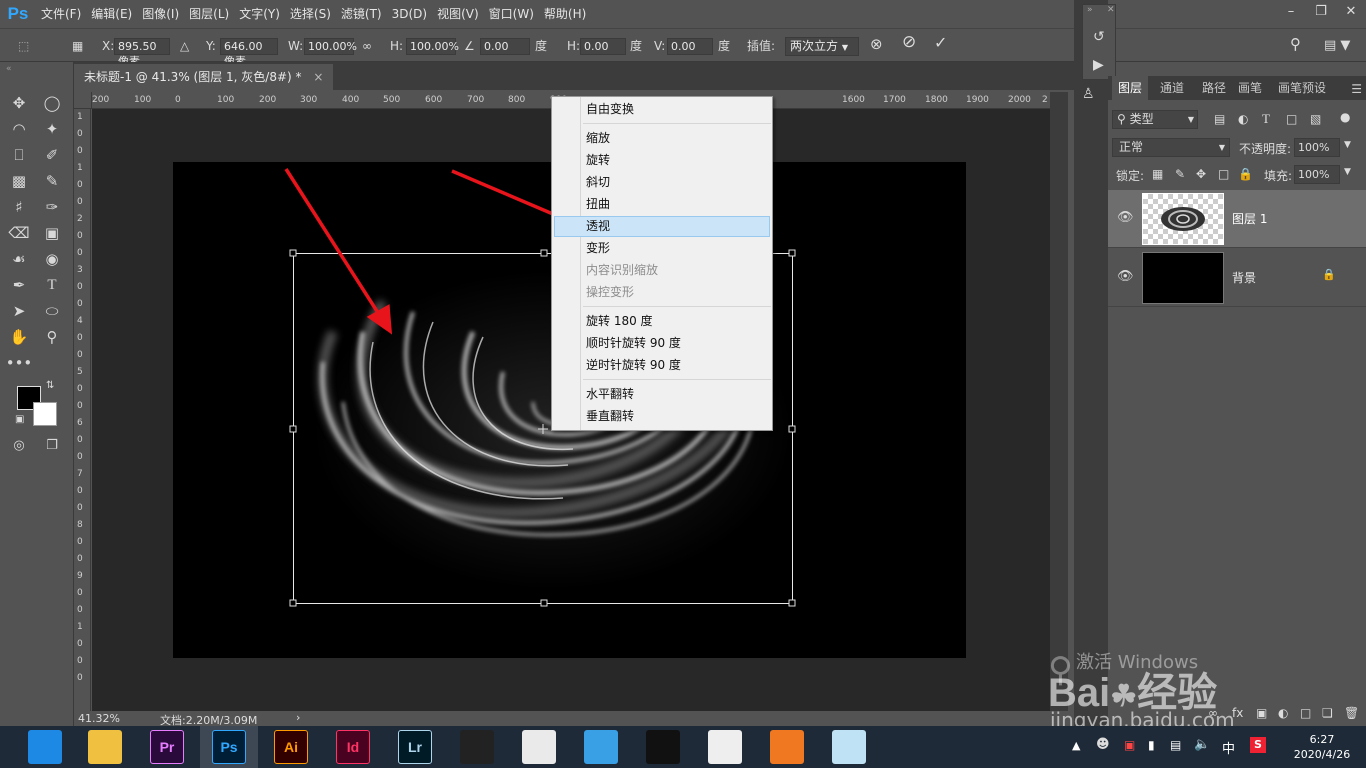 The height and width of the screenshot is (768, 1366). Describe the element at coordinates (19, 445) in the screenshot. I see `quick-mask-icon: ◎` at that location.